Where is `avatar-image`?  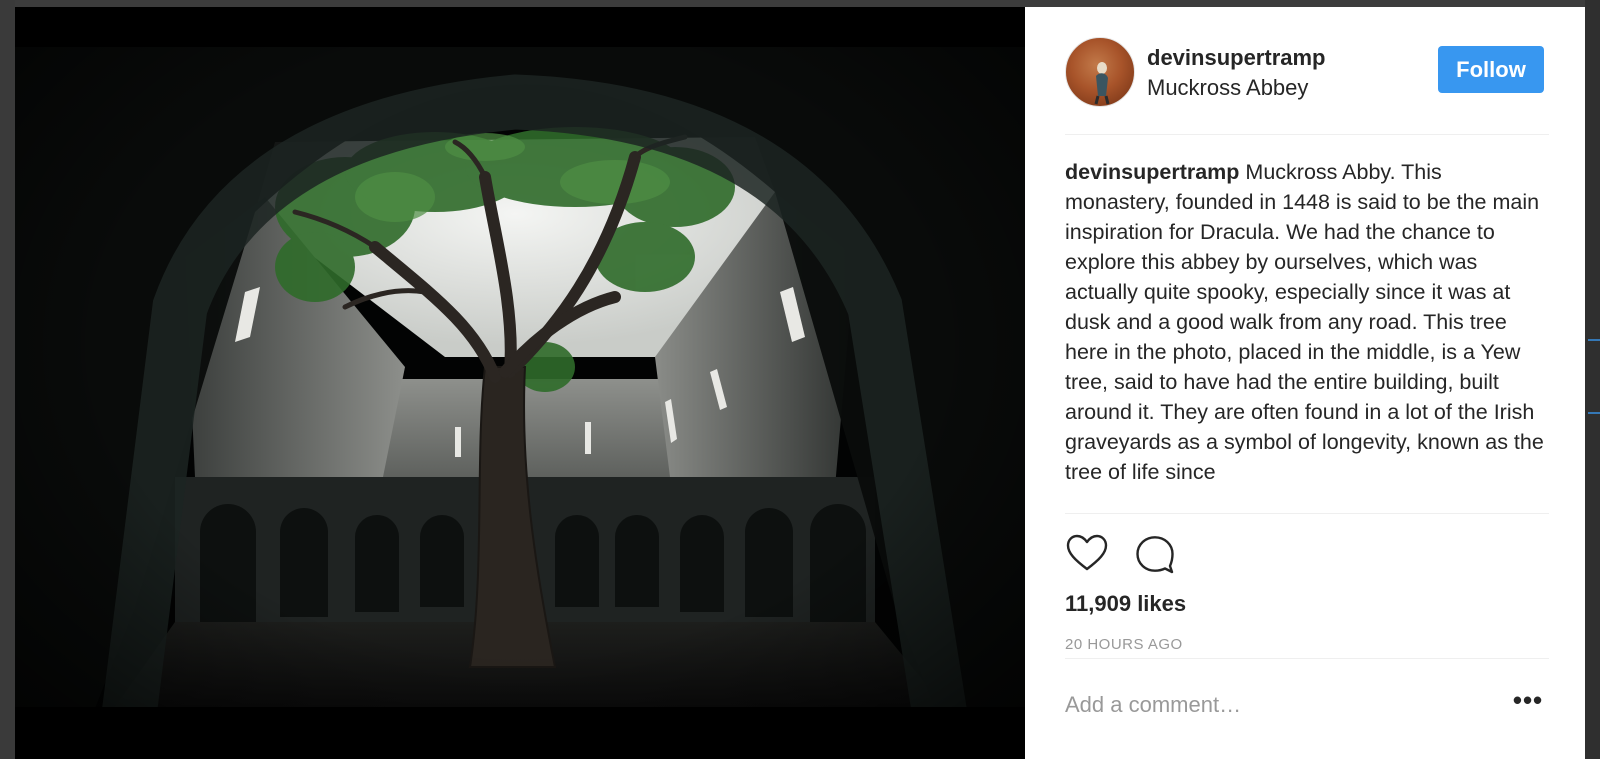 avatar-image is located at coordinates (1102, 83).